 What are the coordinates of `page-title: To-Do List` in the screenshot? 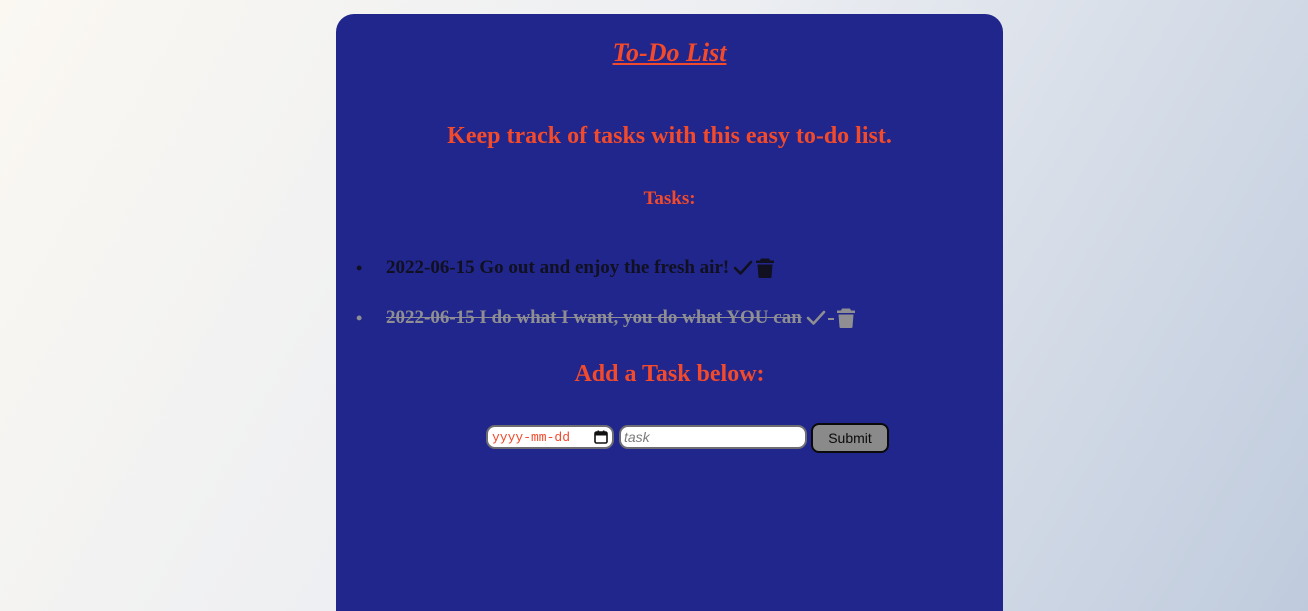 It's located at (669, 52).